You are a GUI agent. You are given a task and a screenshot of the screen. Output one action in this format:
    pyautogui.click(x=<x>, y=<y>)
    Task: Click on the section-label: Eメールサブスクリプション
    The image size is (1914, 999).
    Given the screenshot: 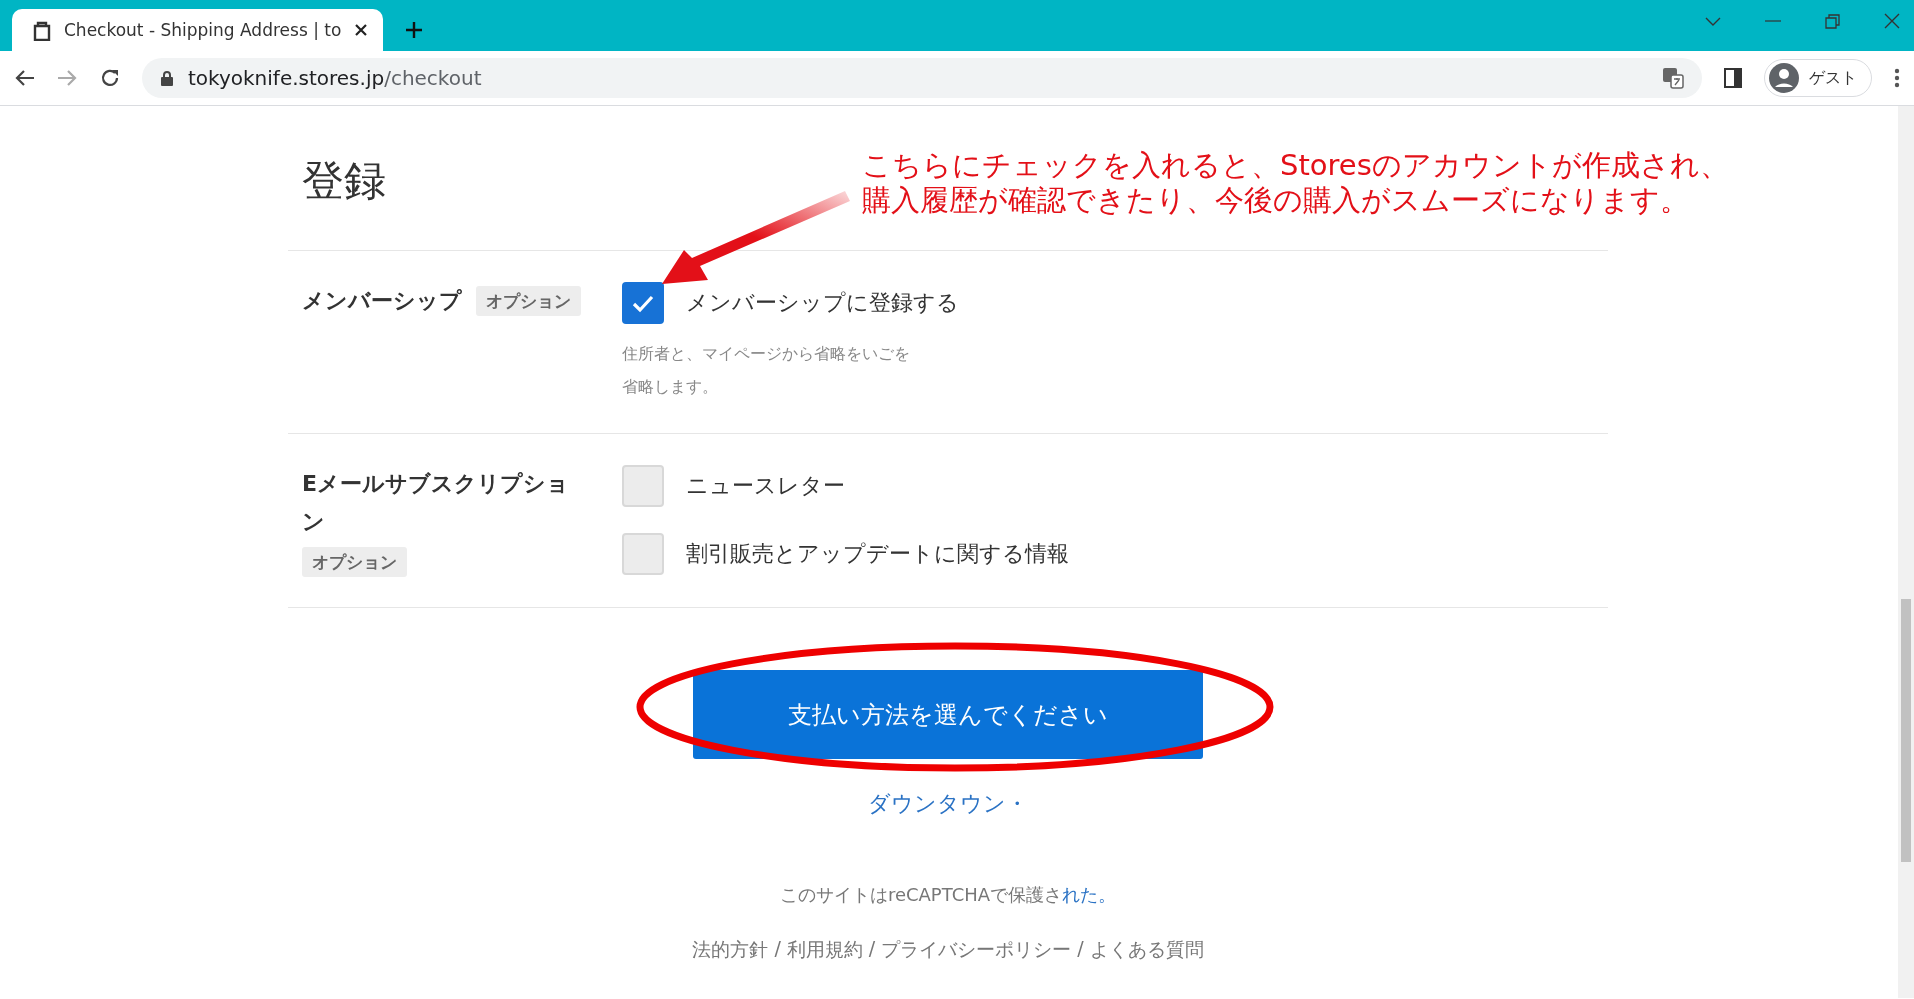 What is the action you would take?
    pyautogui.click(x=436, y=503)
    